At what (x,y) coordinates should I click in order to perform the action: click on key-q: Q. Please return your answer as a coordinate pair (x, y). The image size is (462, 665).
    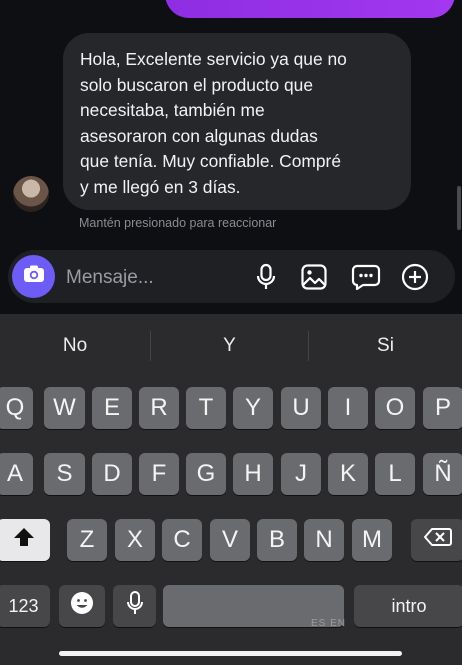
    Looking at the image, I should click on (16, 408).